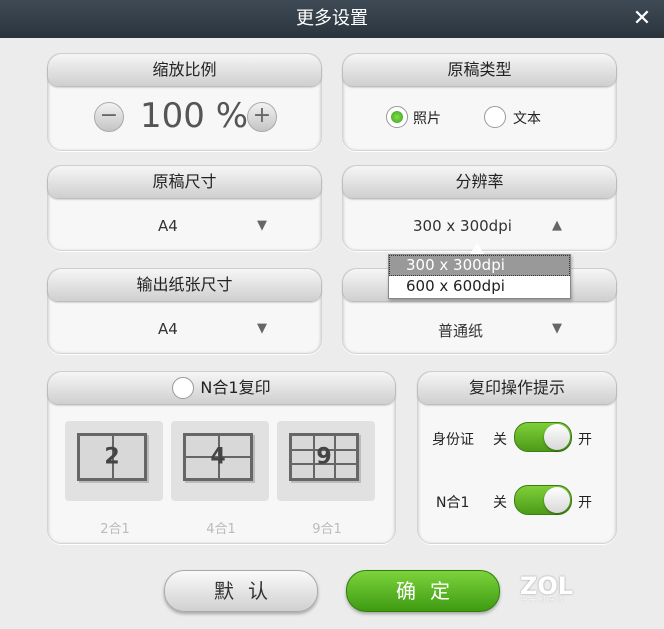  I want to click on n-in-1-hint-toggle, so click(543, 500).